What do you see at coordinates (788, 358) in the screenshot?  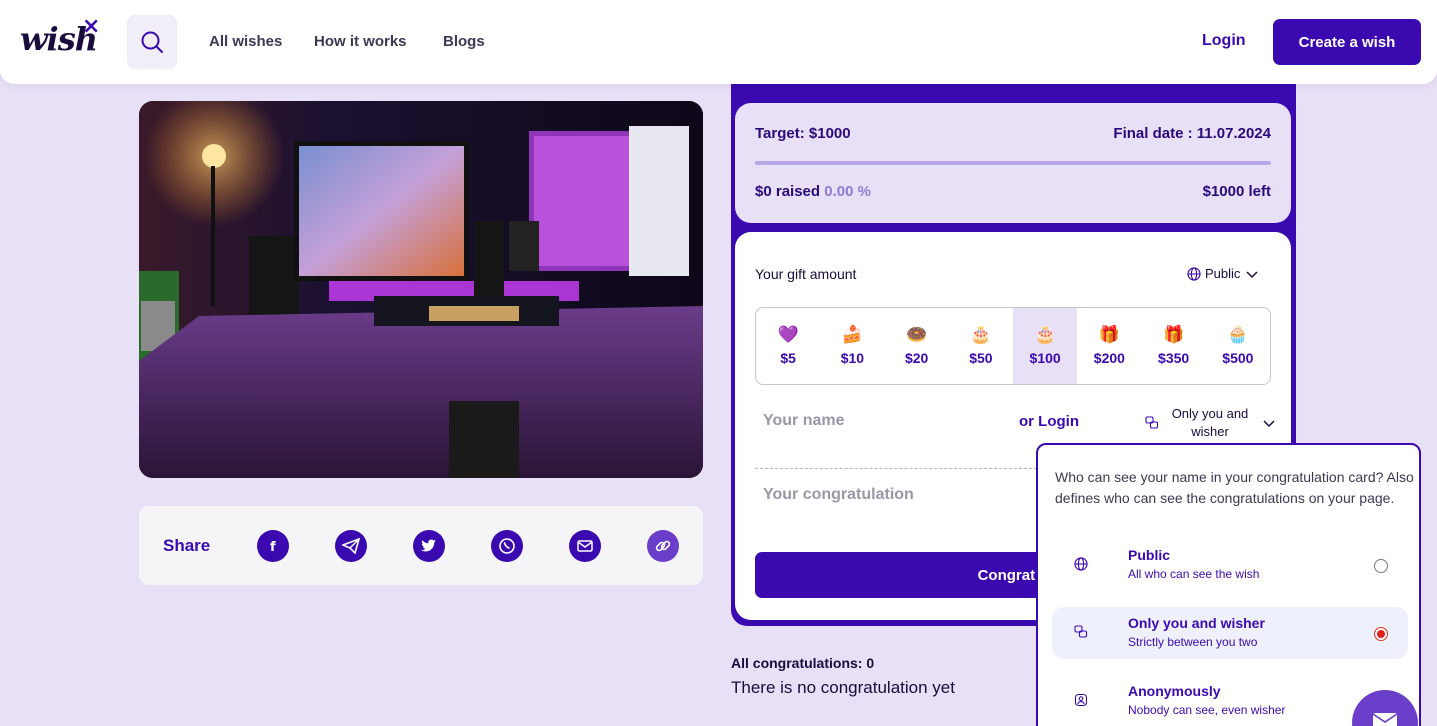 I see `amount-label: $5` at bounding box center [788, 358].